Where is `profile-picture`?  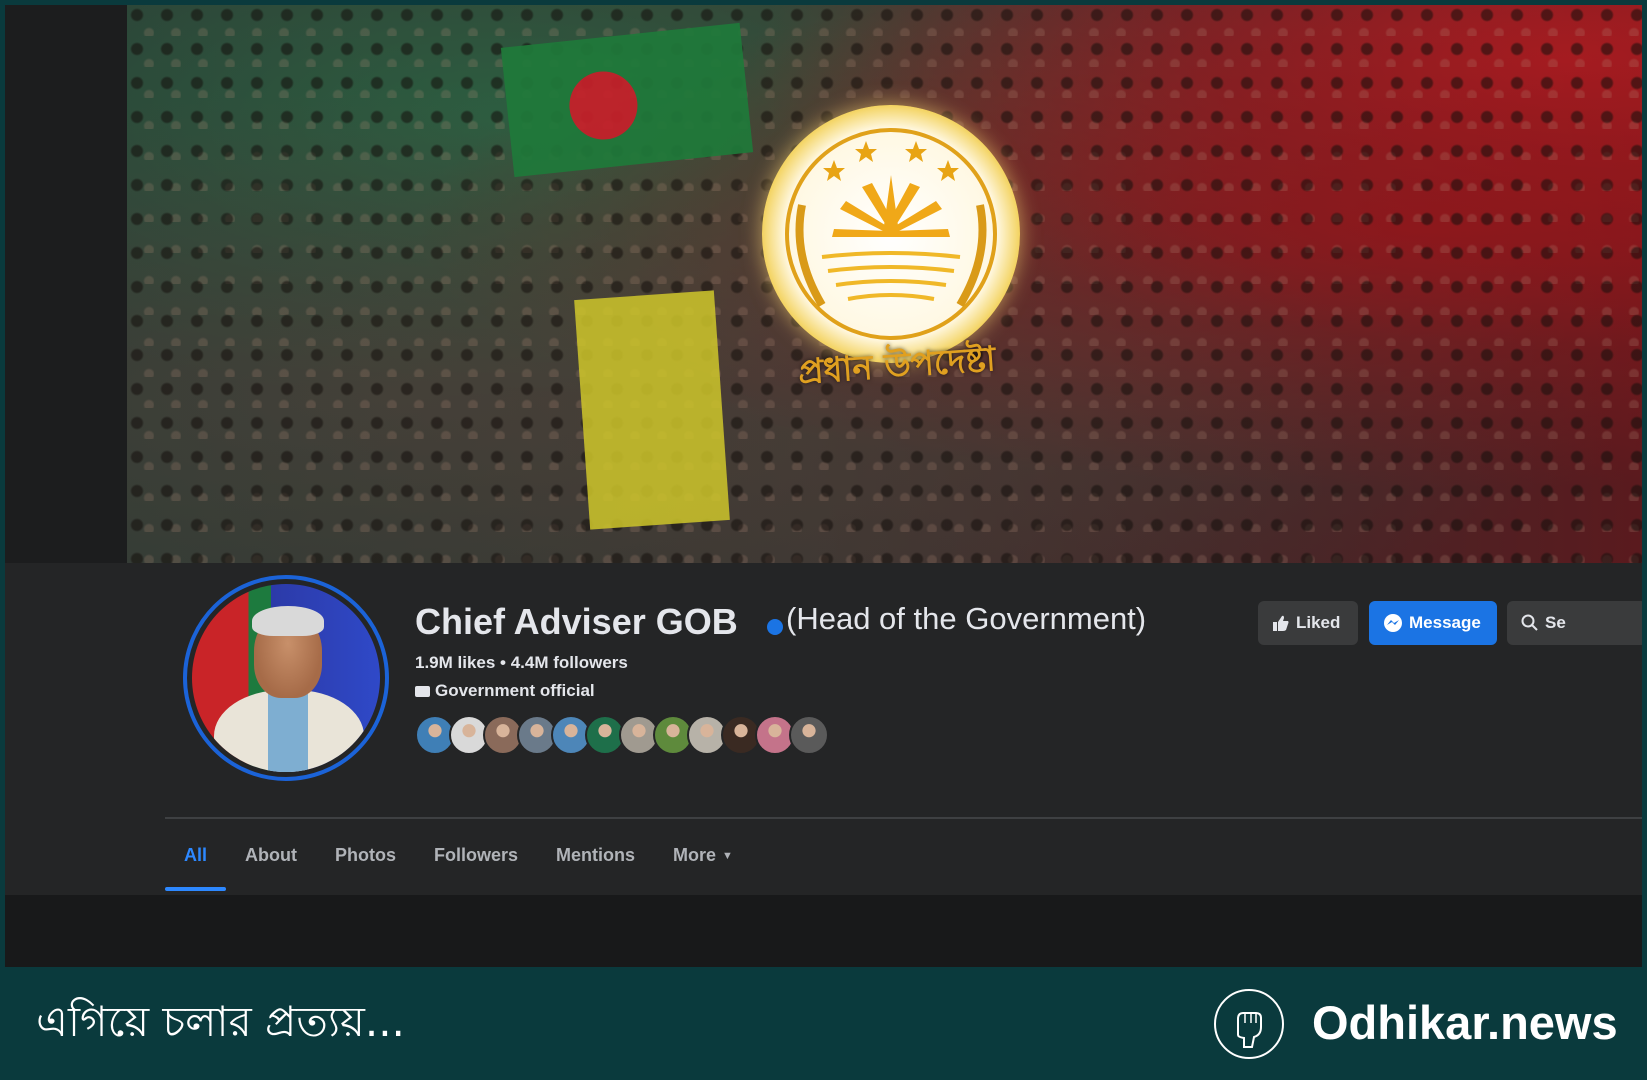 profile-picture is located at coordinates (286, 678).